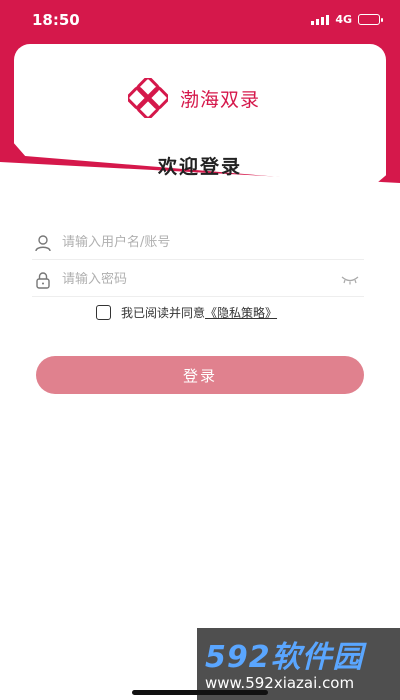 The width and height of the screenshot is (400, 700). I want to click on brand: 渤海双录, so click(194, 98).